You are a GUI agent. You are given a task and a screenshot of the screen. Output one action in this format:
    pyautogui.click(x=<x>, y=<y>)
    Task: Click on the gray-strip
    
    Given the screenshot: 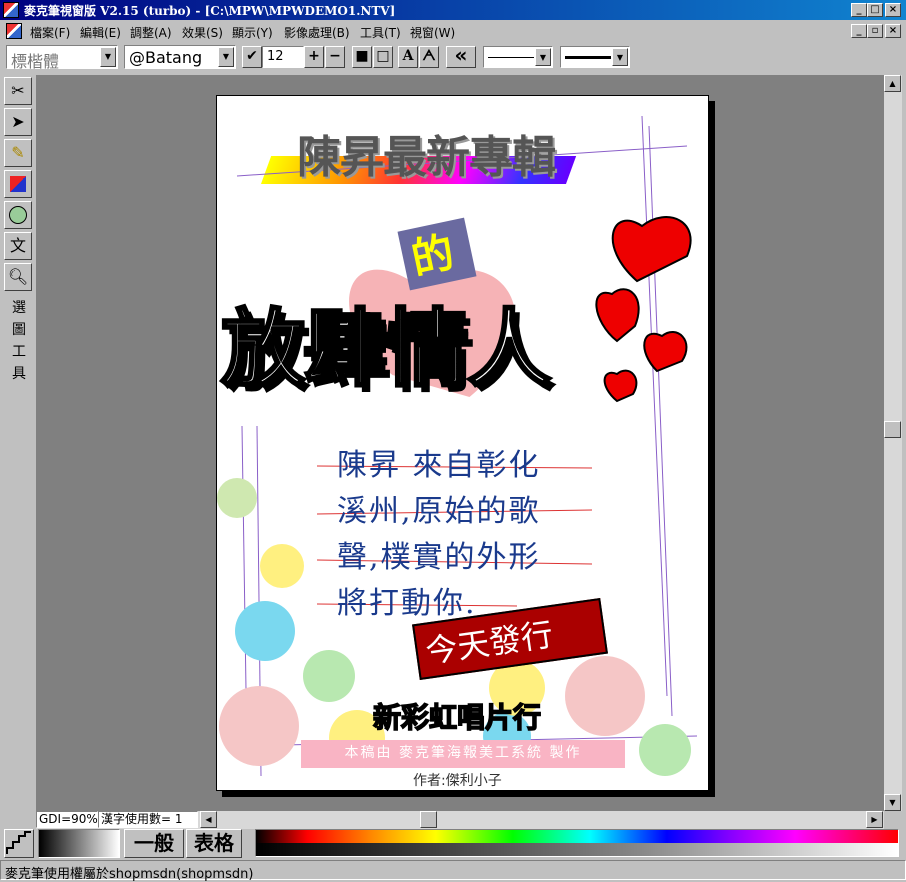 What is the action you would take?
    pyautogui.click(x=577, y=849)
    